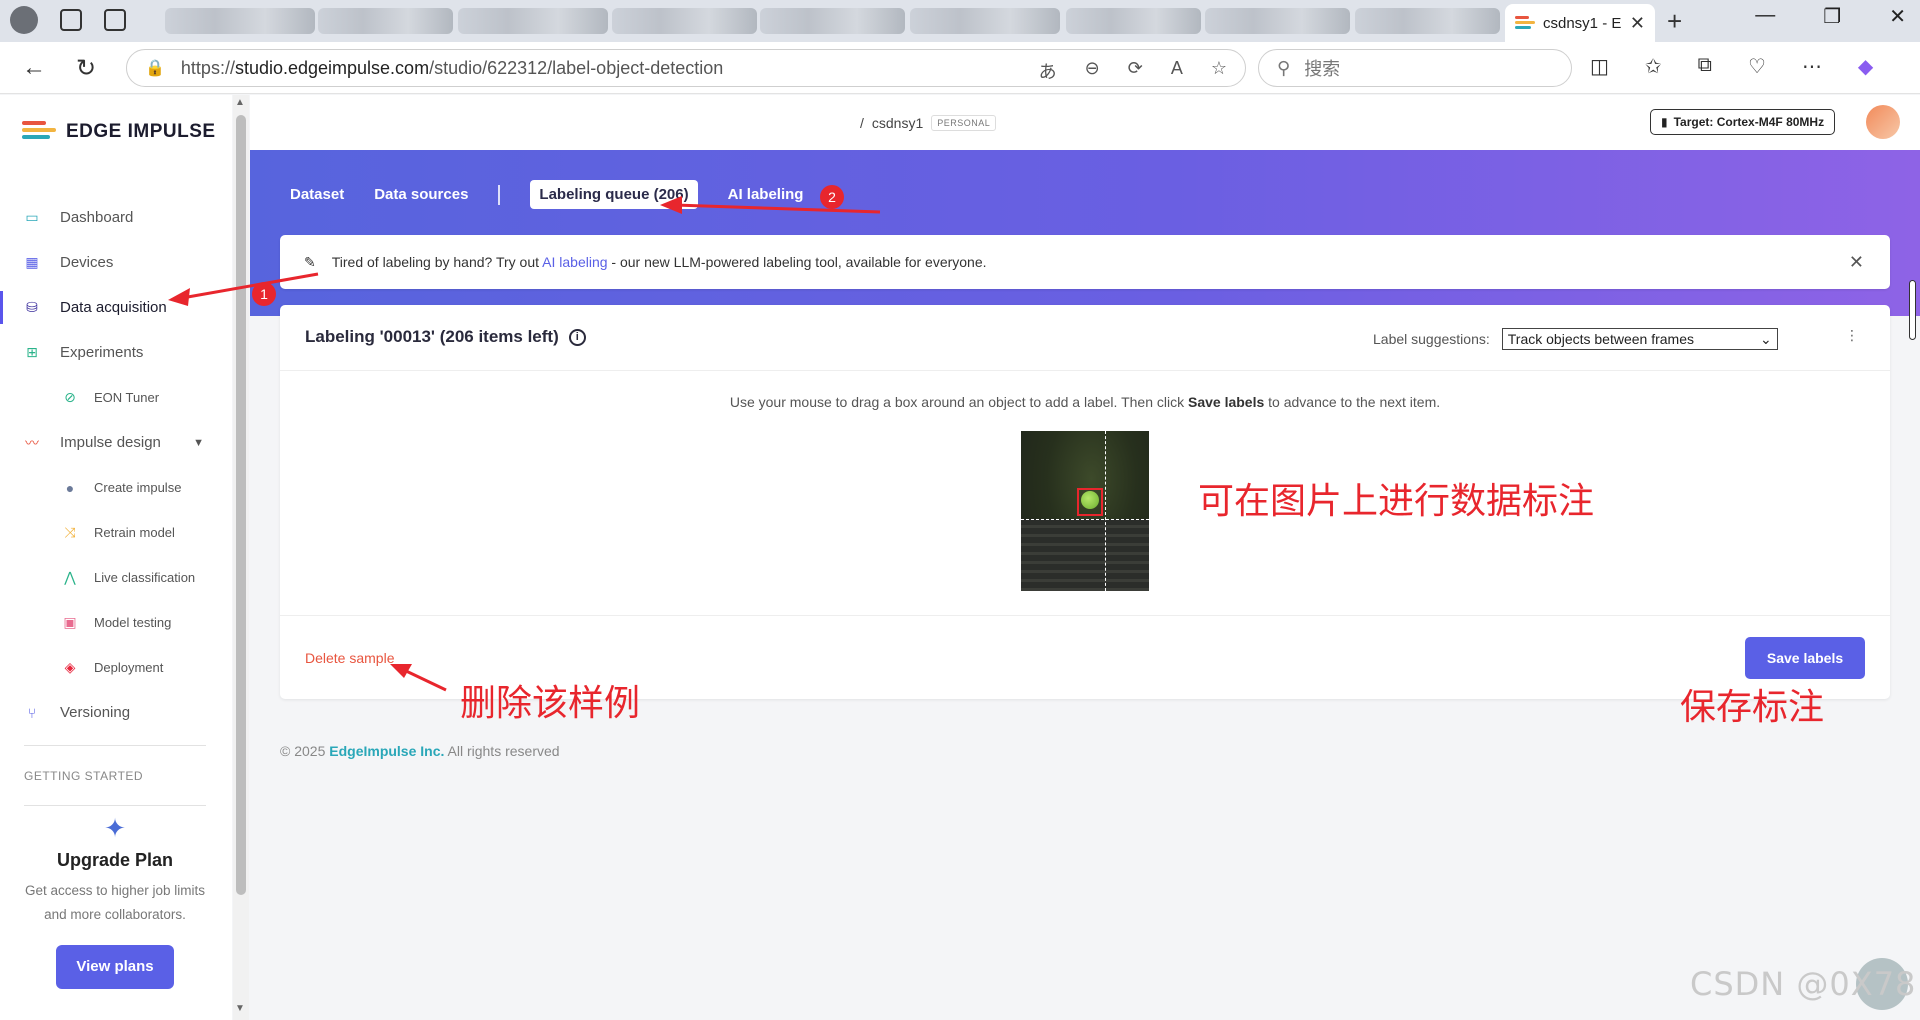  I want to click on sidebar-item-label: Create impulse, so click(138, 487).